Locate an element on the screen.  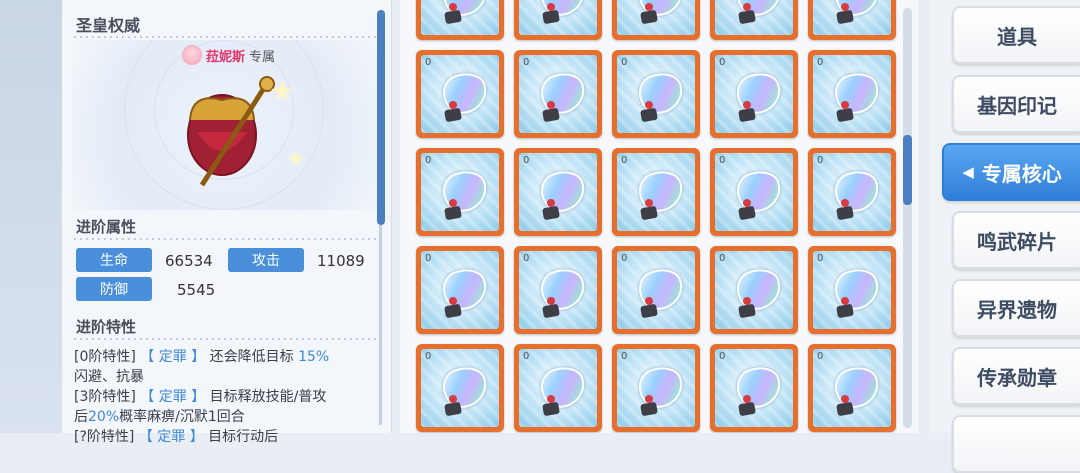
grid-scrollbar is located at coordinates (907, 170).